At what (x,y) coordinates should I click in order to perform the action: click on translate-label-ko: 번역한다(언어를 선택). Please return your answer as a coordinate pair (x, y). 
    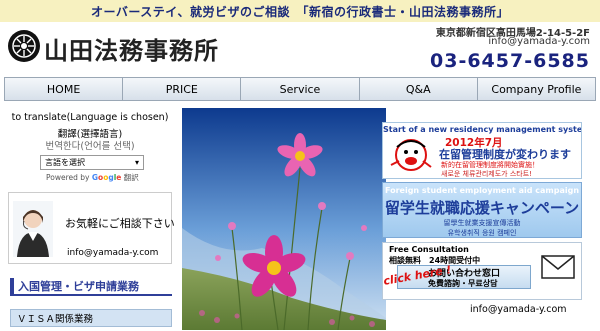
    Looking at the image, I should click on (90, 146).